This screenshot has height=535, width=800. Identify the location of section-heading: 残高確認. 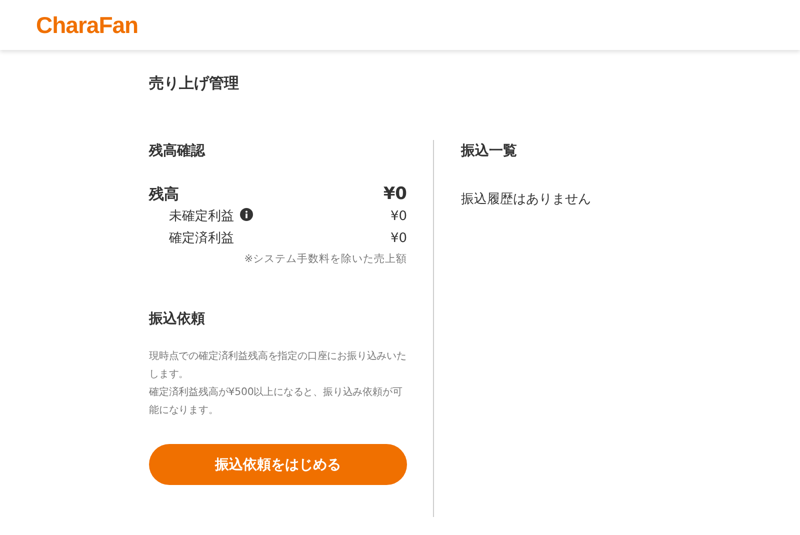
(177, 151).